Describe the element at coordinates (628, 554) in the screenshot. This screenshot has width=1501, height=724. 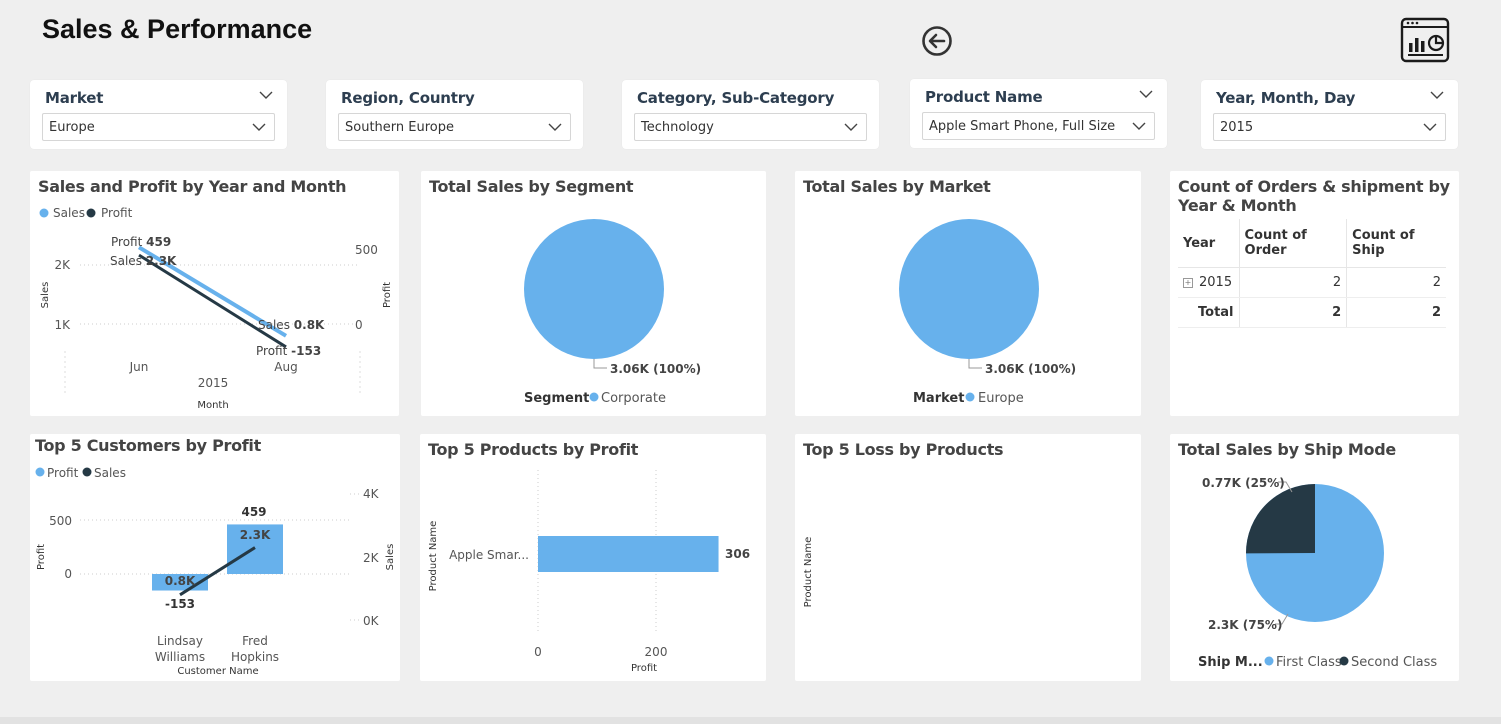
I see `product-bar` at that location.